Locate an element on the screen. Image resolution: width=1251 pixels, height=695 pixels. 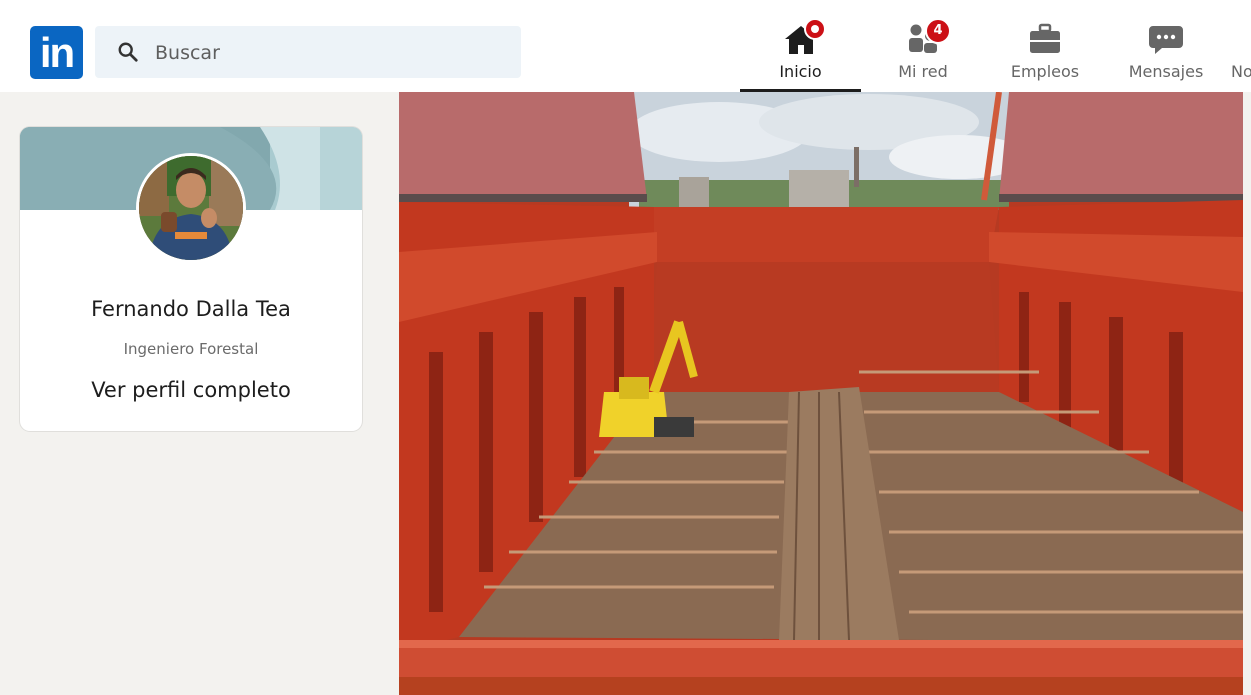
home-notification-dot is located at coordinates (815, 29).